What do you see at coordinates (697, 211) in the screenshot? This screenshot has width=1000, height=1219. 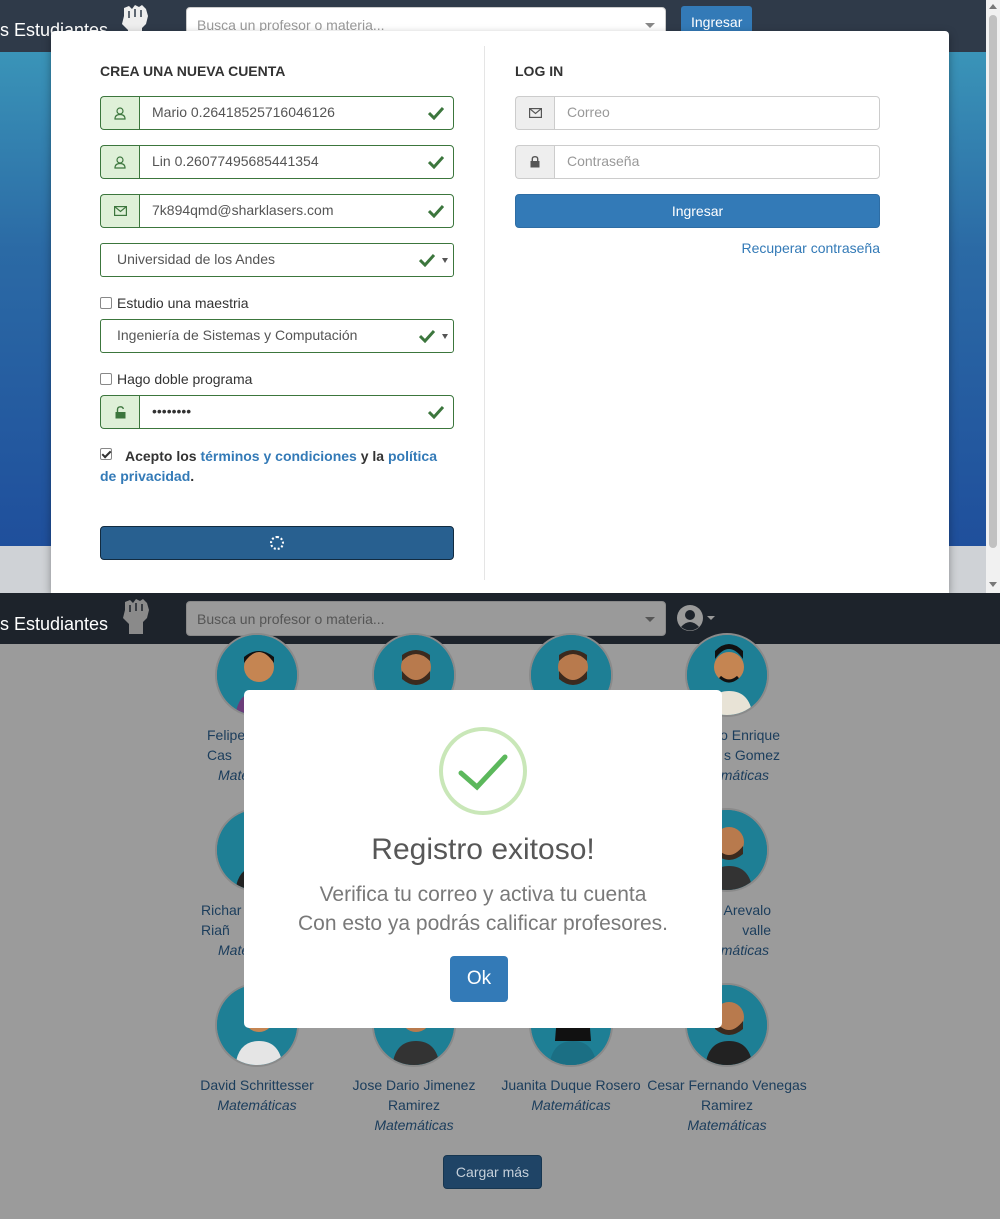 I see `login-submit-button: Ingresar` at bounding box center [697, 211].